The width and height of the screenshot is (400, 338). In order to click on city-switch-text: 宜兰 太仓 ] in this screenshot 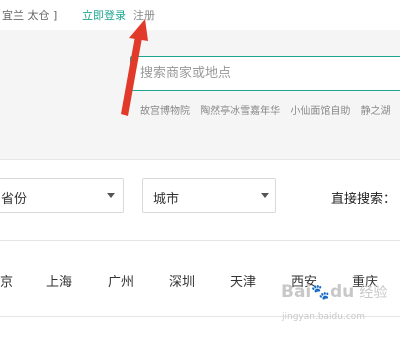, I will do `click(29, 15)`.